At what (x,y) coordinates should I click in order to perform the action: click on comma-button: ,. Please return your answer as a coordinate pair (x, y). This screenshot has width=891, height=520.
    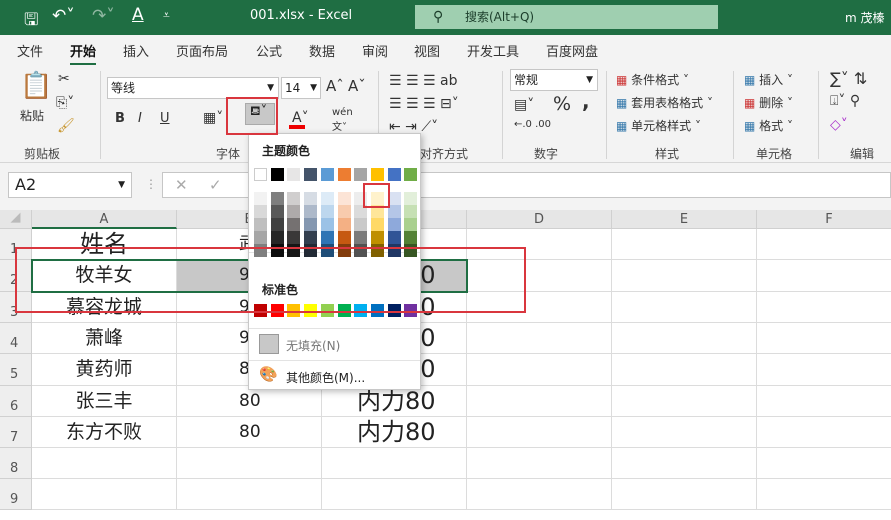
    Looking at the image, I should click on (586, 101).